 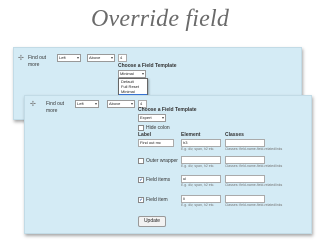 I want to click on label-element-hint: E.g. div, span, h2 etc., so click(x=198, y=149).